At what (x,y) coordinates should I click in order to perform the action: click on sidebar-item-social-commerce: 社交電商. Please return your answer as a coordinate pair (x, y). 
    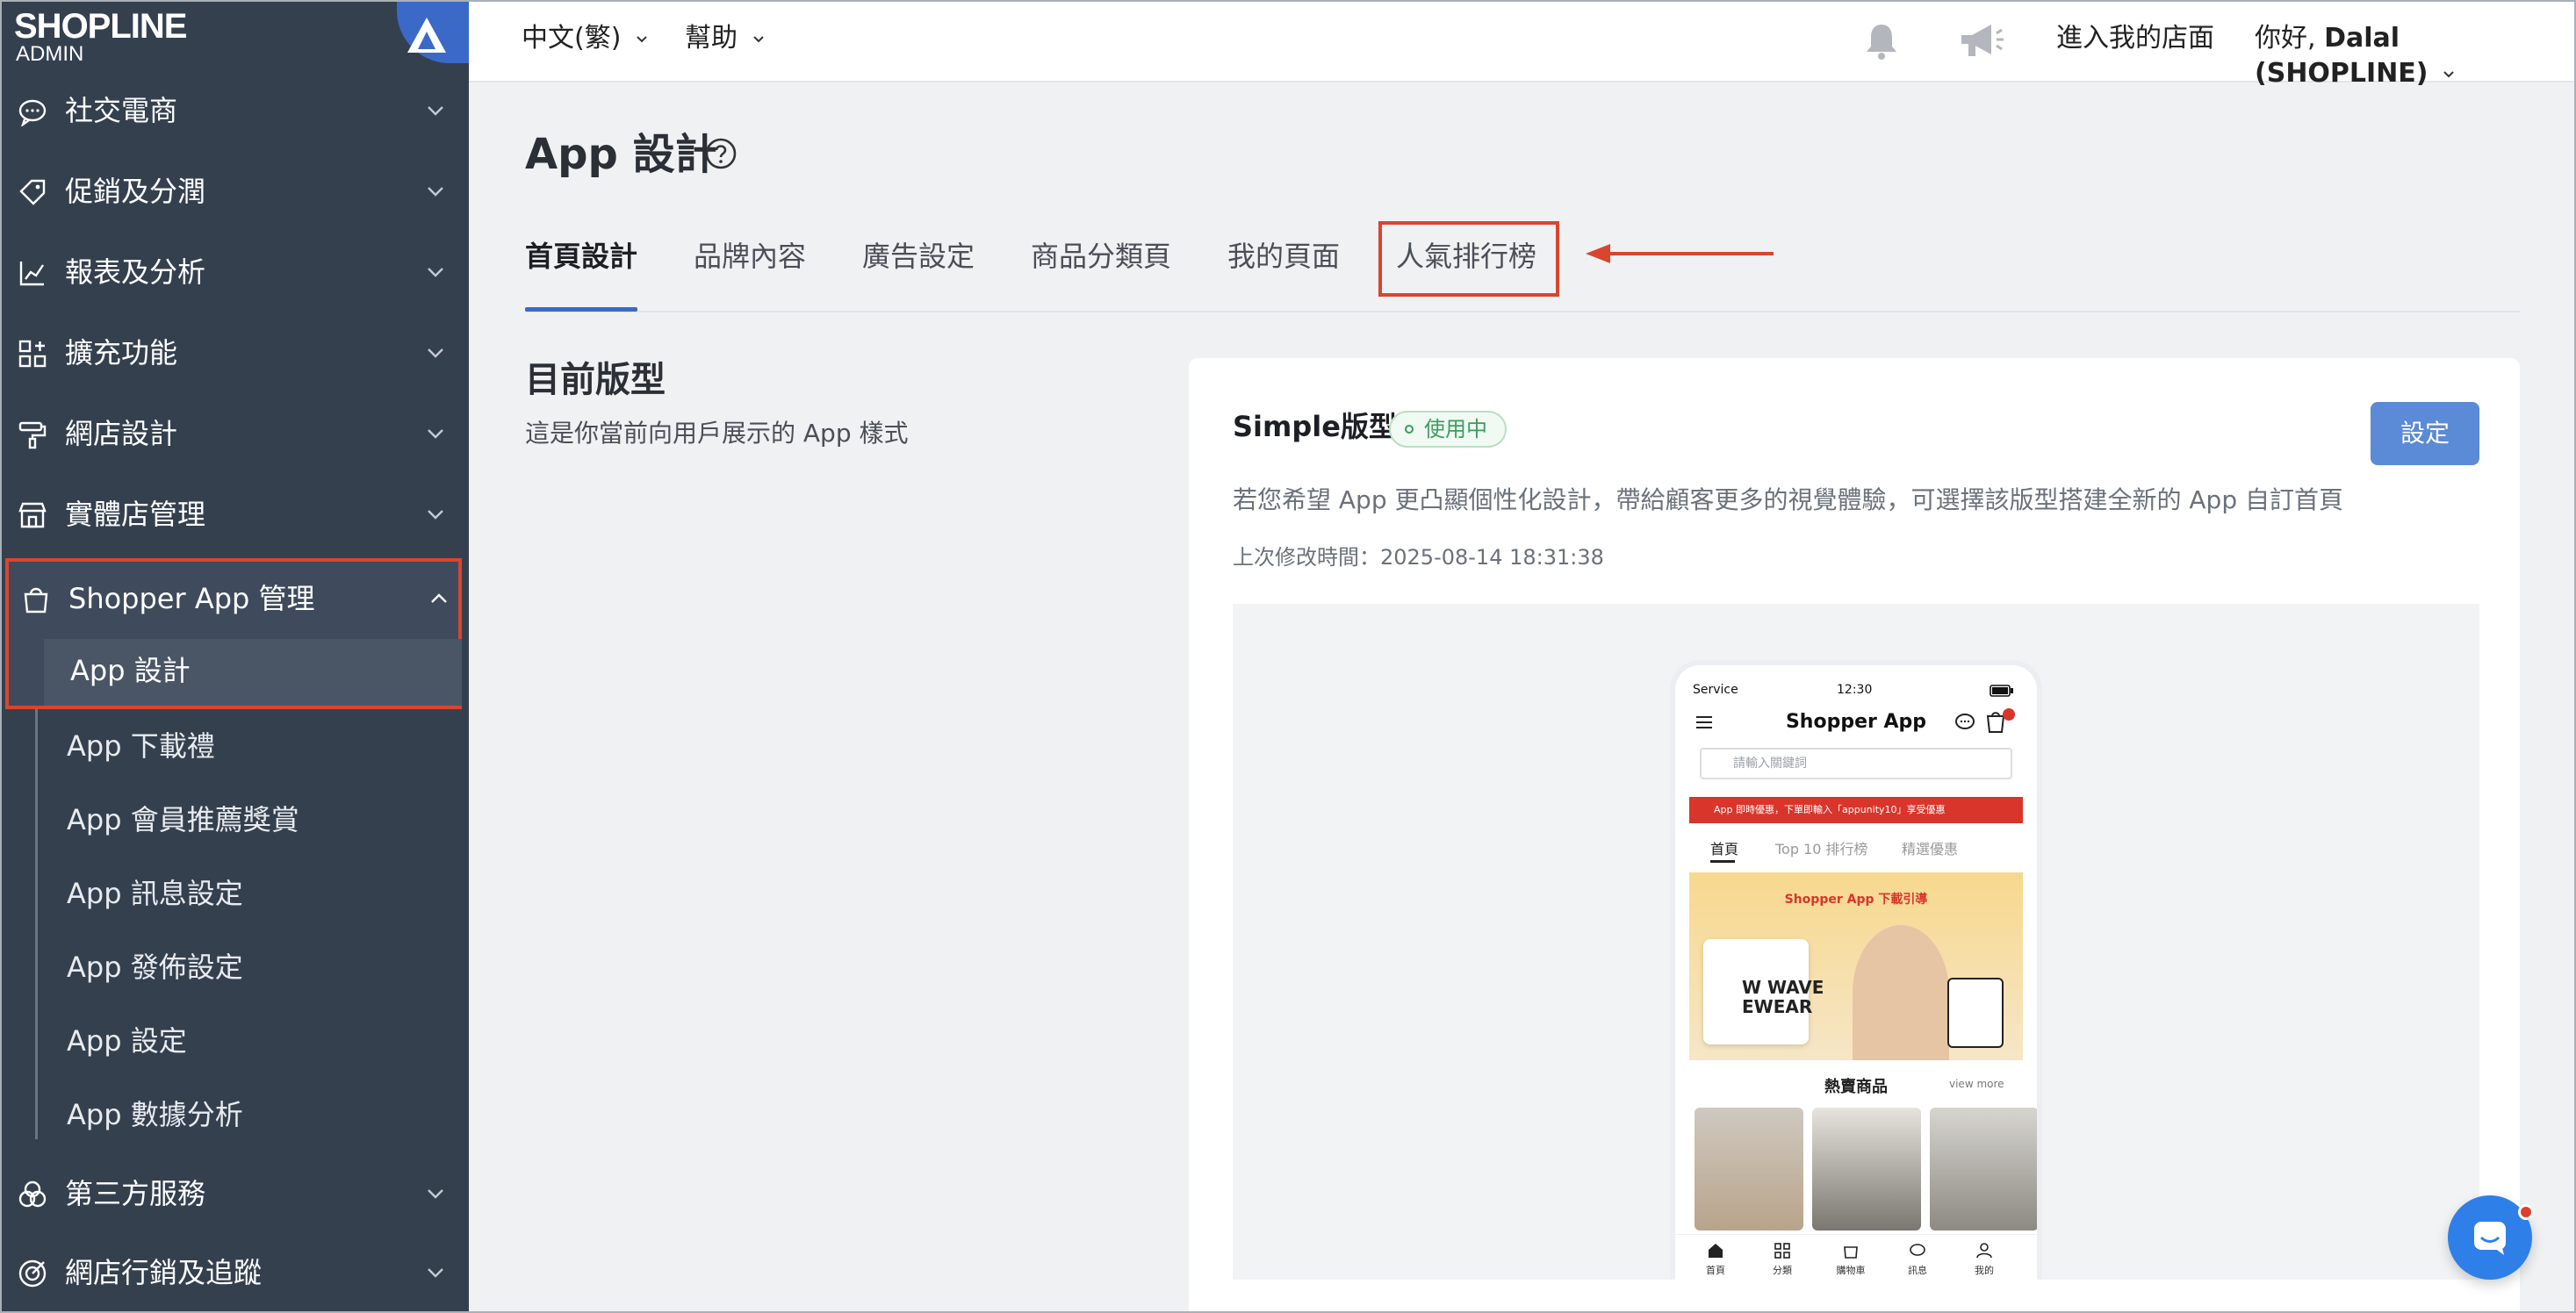
    Looking at the image, I should click on (234, 111).